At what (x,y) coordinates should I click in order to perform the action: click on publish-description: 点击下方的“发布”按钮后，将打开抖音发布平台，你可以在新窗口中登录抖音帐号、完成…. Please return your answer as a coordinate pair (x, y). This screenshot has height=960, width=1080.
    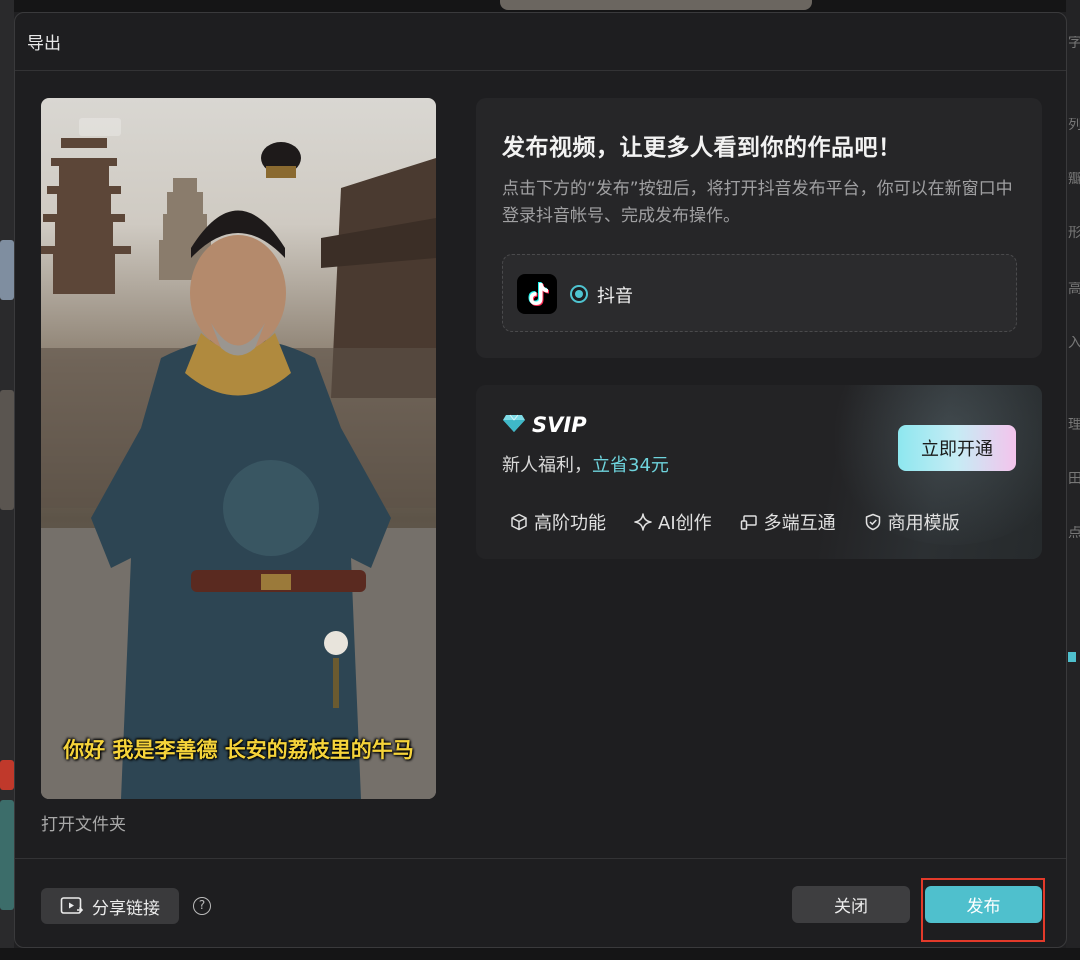
    Looking at the image, I should click on (757, 202).